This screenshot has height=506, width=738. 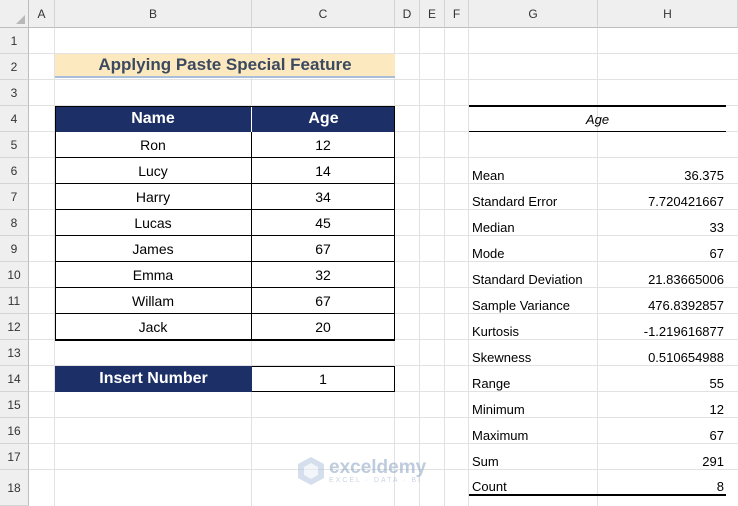 I want to click on row-header-11: 11, so click(x=14, y=301).